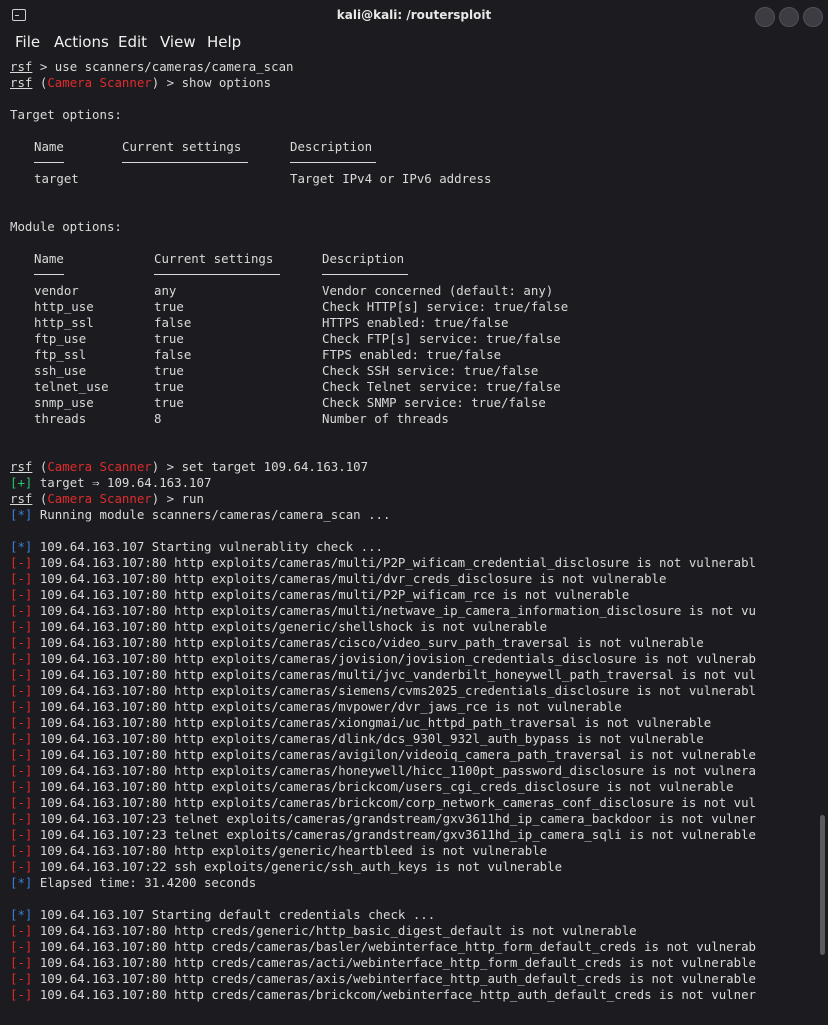 Image resolution: width=828 pixels, height=1025 pixels. What do you see at coordinates (813, 17) in the screenshot?
I see `close-button` at bounding box center [813, 17].